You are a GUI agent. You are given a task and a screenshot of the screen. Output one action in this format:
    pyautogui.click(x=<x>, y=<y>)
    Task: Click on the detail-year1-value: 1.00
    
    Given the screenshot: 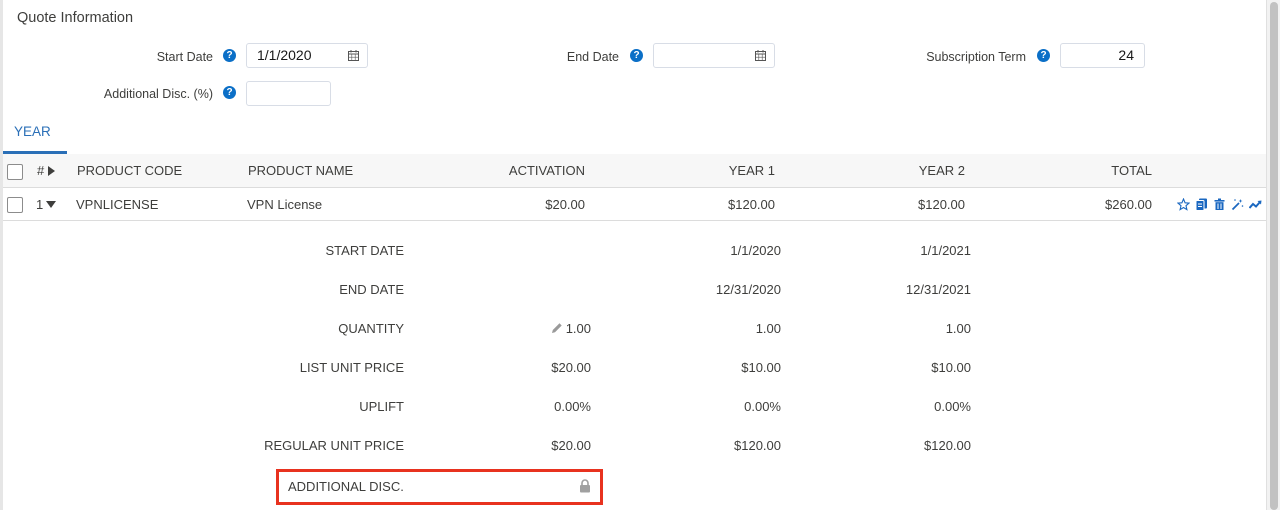 What is the action you would take?
    pyautogui.click(x=768, y=328)
    